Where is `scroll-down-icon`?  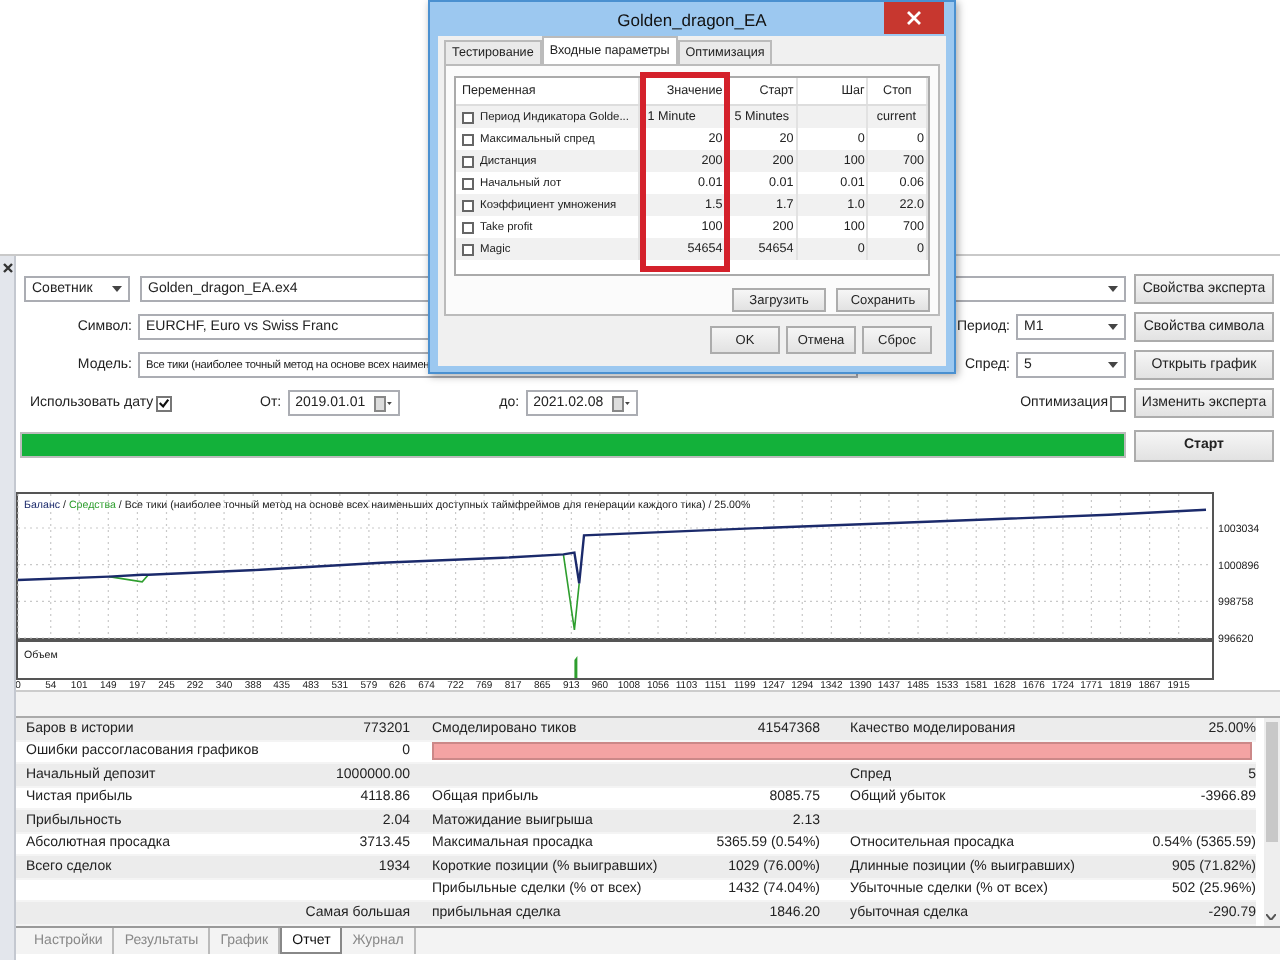 scroll-down-icon is located at coordinates (1271, 917).